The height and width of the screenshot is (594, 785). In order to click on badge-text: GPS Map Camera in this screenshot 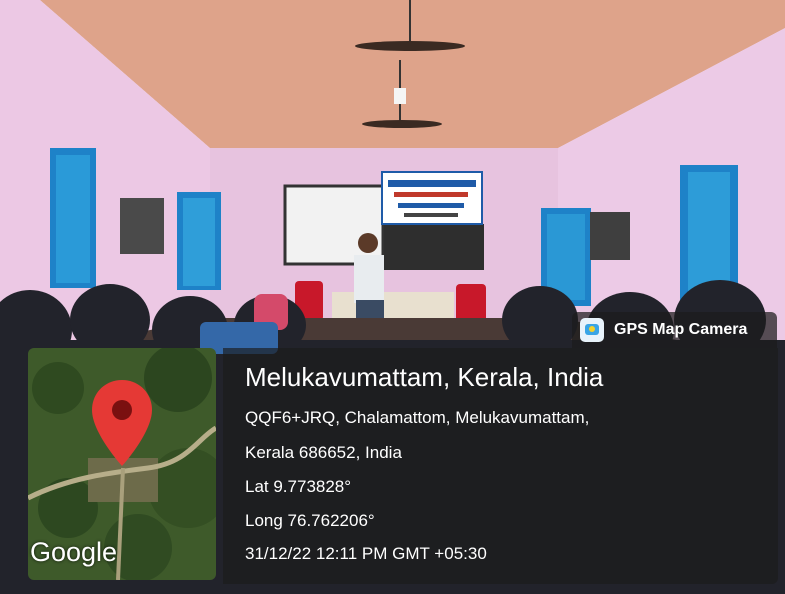, I will do `click(681, 329)`.